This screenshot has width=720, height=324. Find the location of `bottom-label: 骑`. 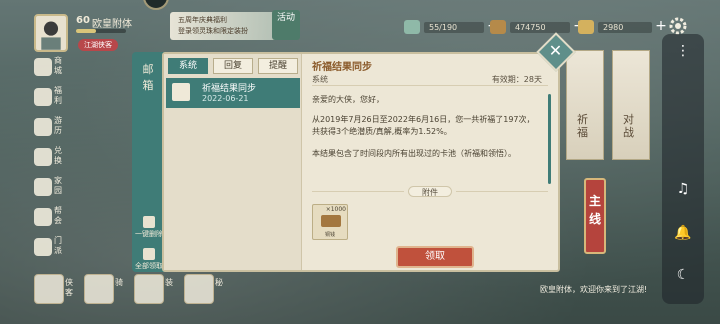

bottom-label: 骑 is located at coordinates (119, 282).